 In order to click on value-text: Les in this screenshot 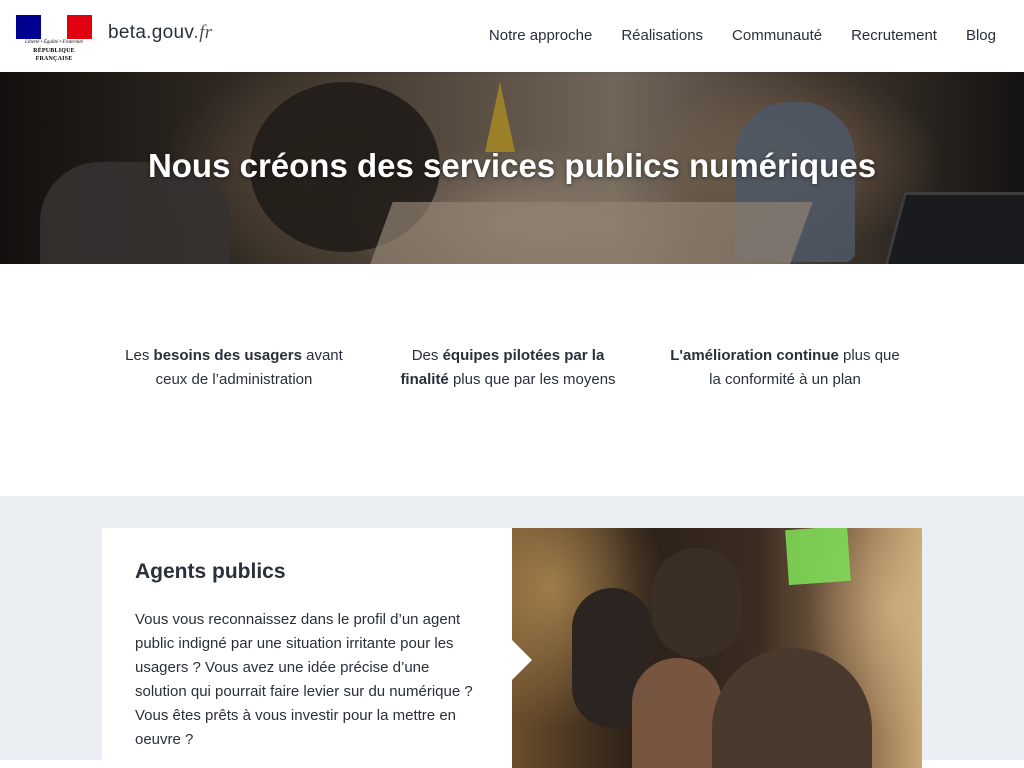, I will do `click(139, 355)`.